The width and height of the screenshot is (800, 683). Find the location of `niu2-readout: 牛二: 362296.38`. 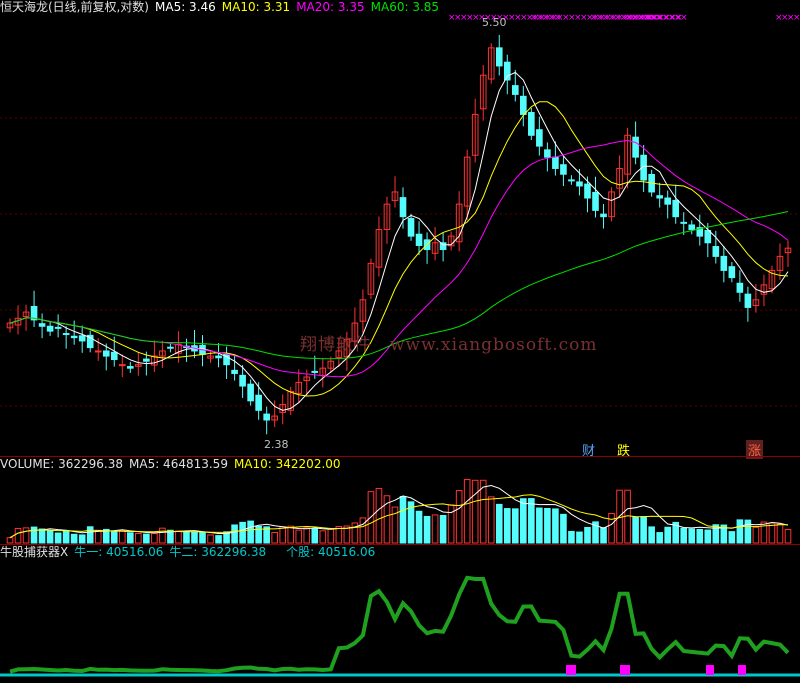

niu2-readout: 牛二: 362296.38 is located at coordinates (218, 552).